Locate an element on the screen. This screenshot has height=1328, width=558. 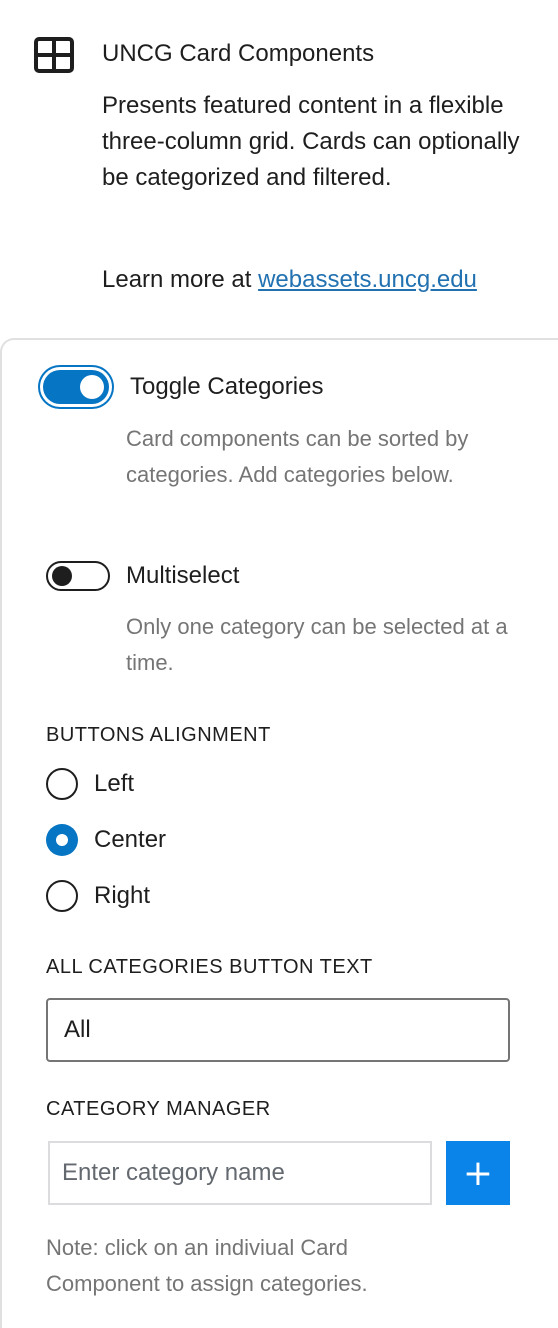
radio-center-row: Center is located at coordinates (106, 840).